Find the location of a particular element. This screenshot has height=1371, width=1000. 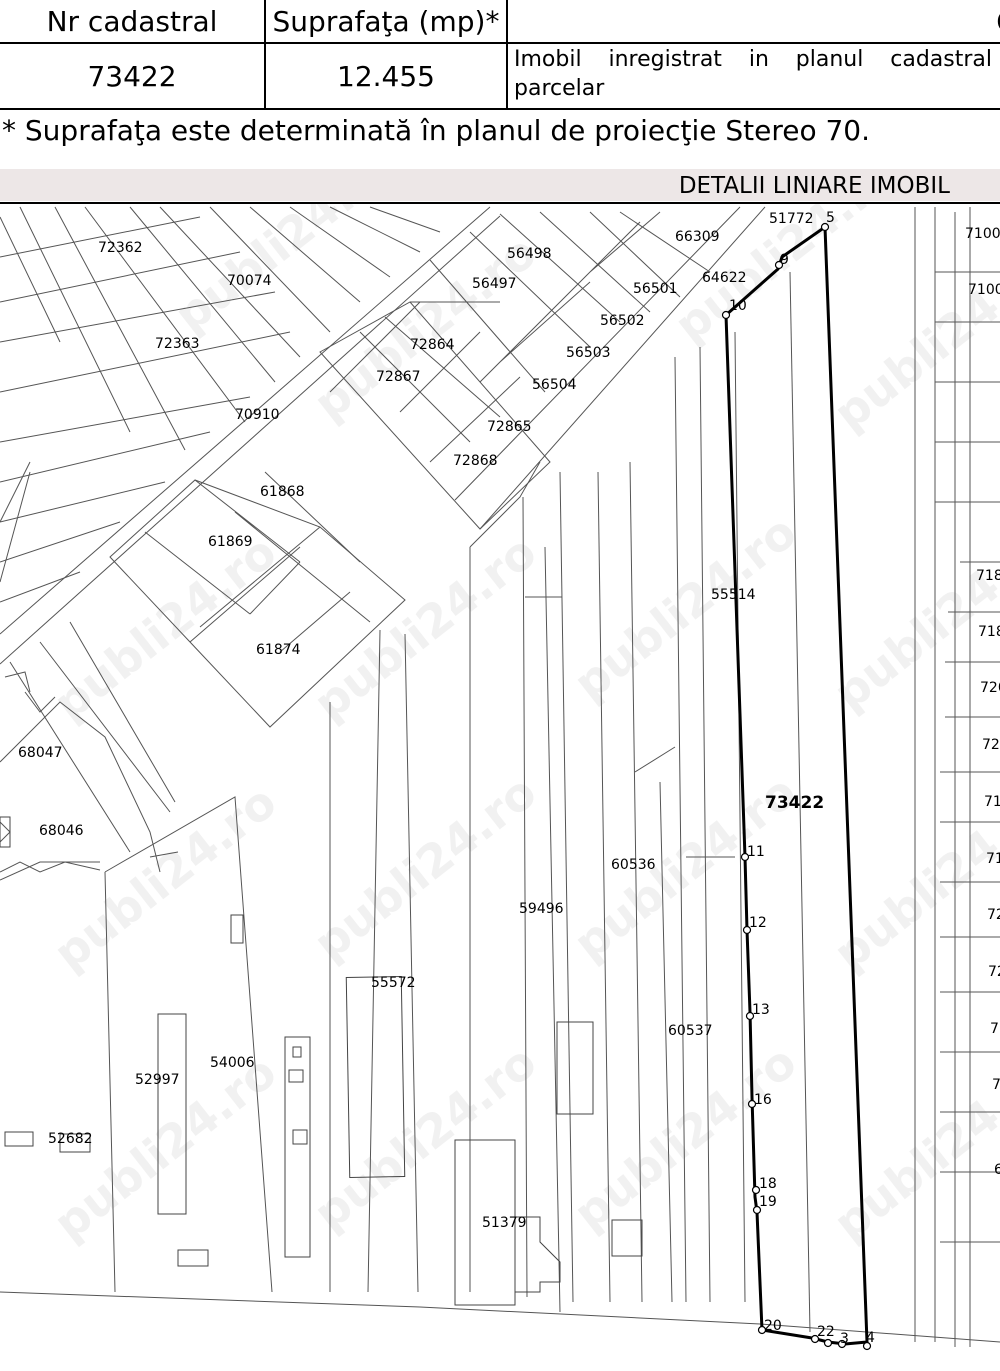

parcel-label: 60537 is located at coordinates (690, 1031).